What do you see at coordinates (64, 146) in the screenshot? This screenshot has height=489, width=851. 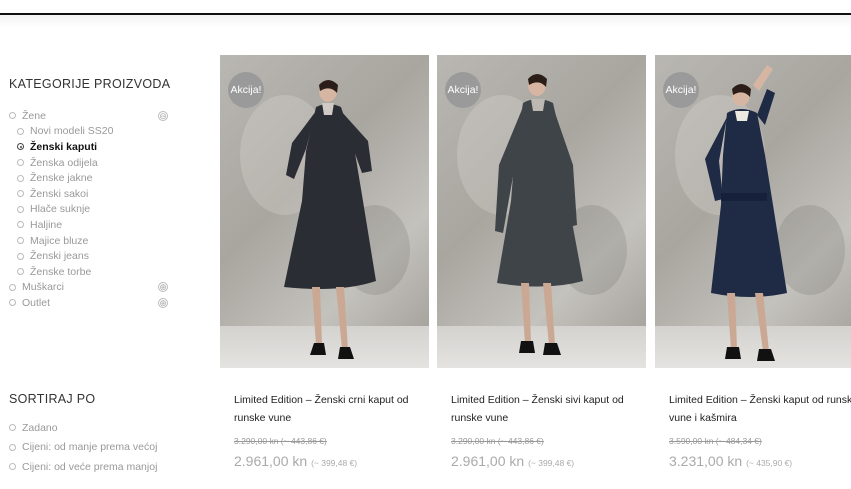 I see `category-label: Ženski kaputi` at bounding box center [64, 146].